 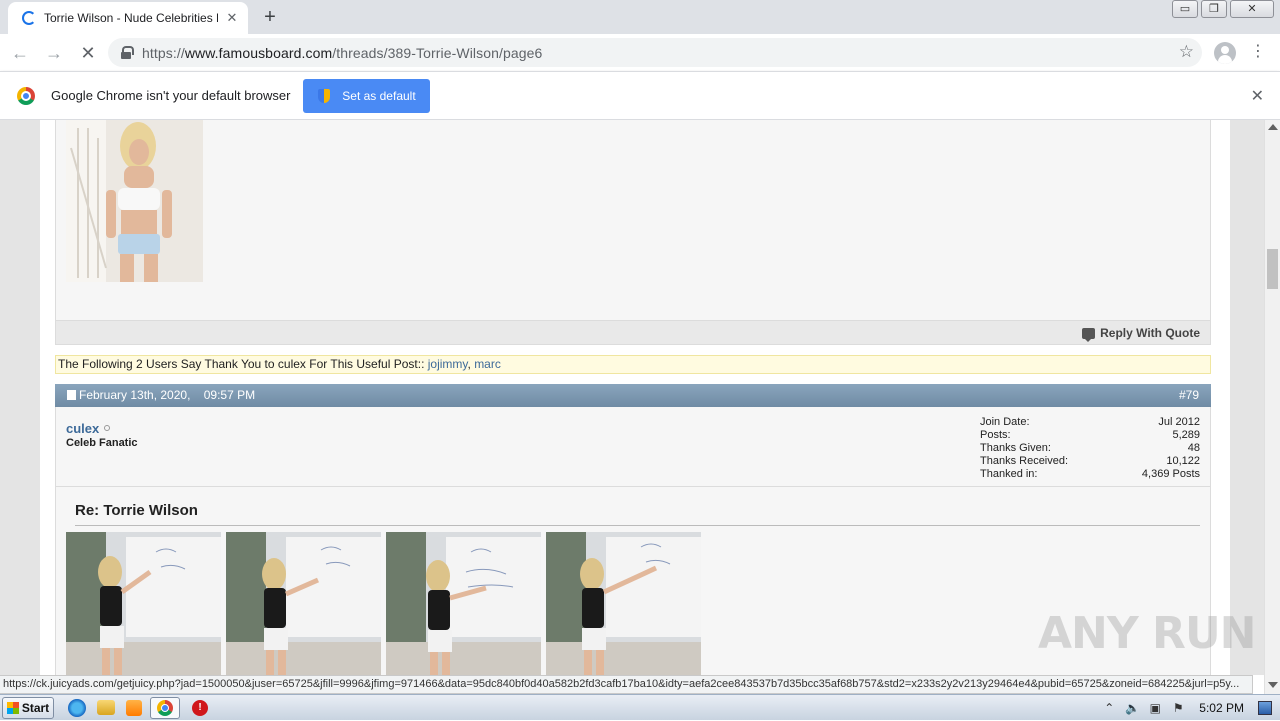 What do you see at coordinates (1252, 9) in the screenshot?
I see `window-close-button: ✕` at bounding box center [1252, 9].